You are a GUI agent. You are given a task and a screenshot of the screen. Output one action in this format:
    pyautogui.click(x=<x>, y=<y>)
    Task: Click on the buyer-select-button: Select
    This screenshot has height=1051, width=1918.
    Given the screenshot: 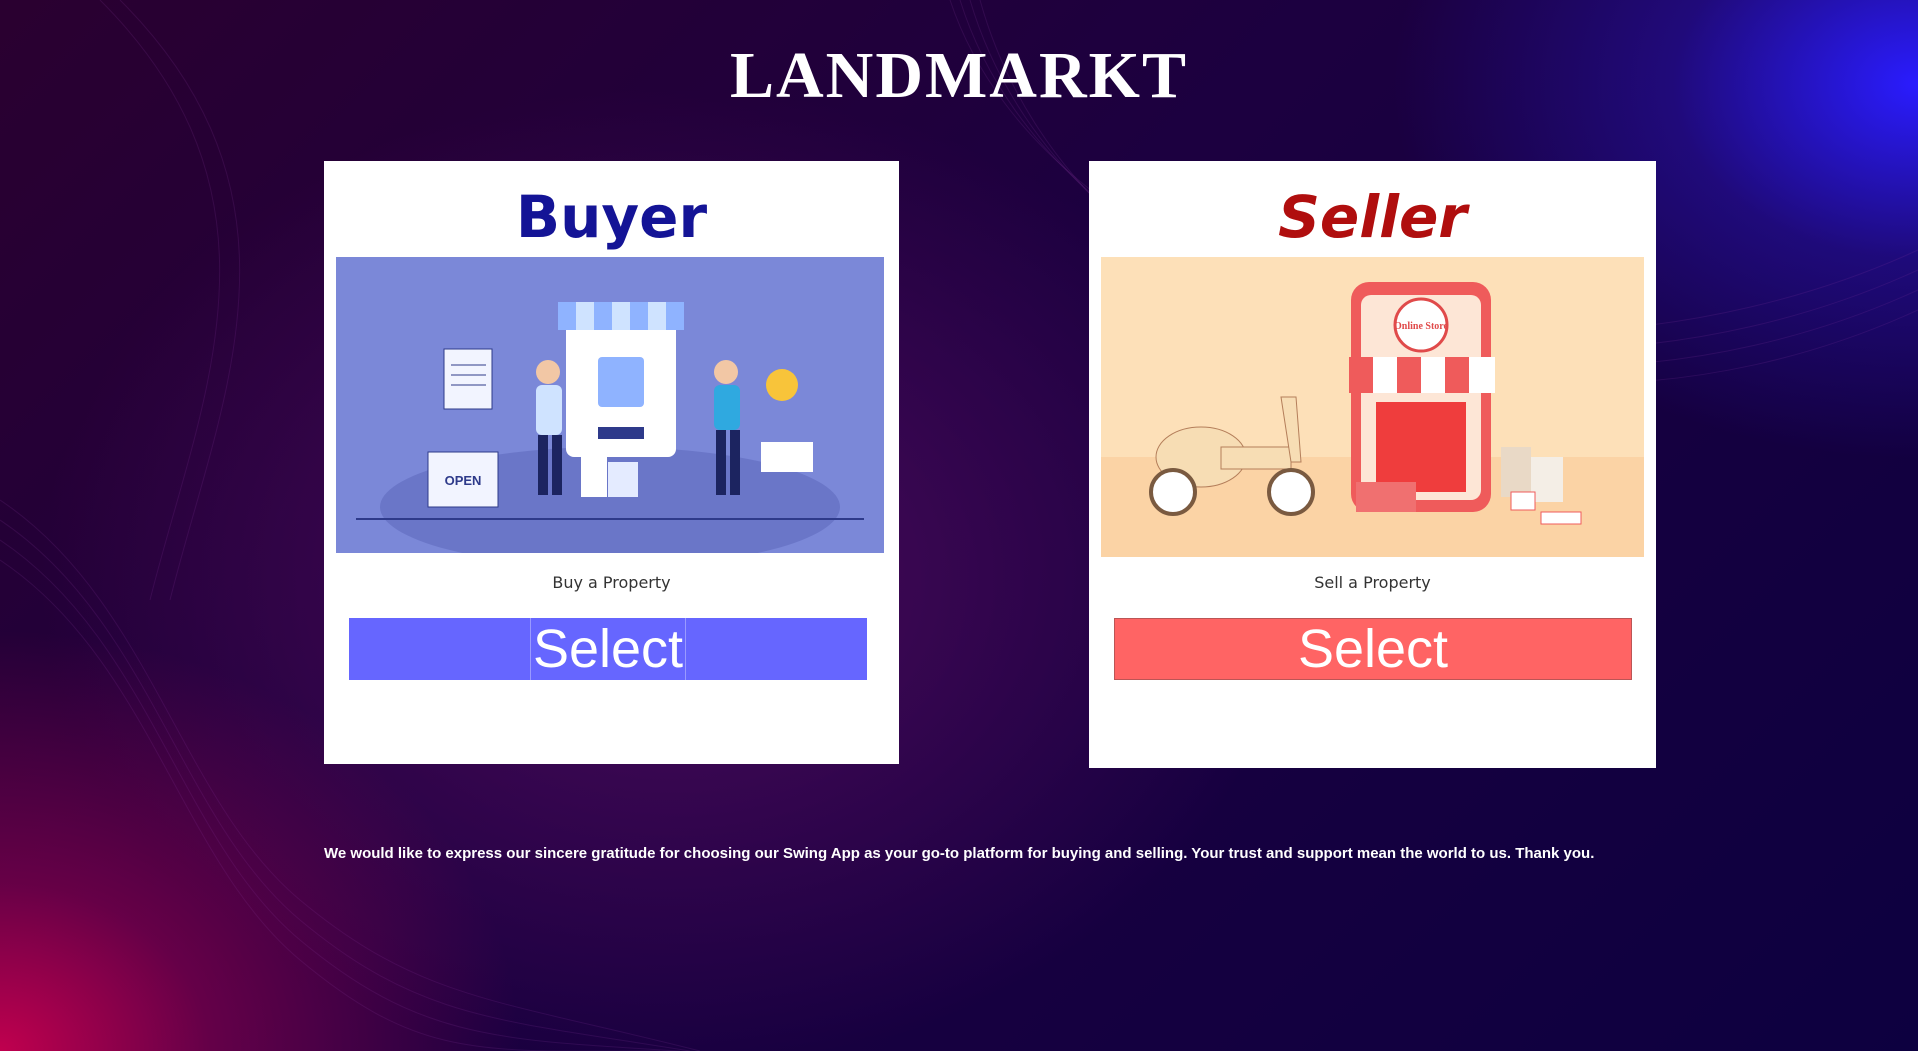 What is the action you would take?
    pyautogui.click(x=608, y=649)
    